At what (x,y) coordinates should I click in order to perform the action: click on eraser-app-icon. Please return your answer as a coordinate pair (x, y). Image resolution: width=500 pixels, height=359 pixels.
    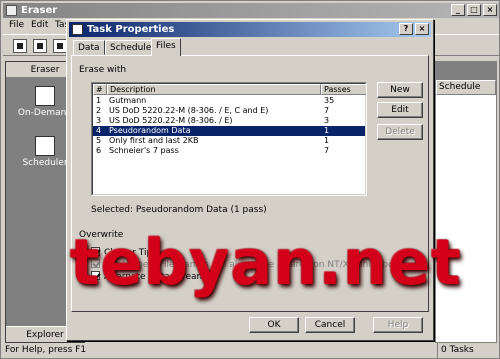
    Looking at the image, I should click on (11, 10).